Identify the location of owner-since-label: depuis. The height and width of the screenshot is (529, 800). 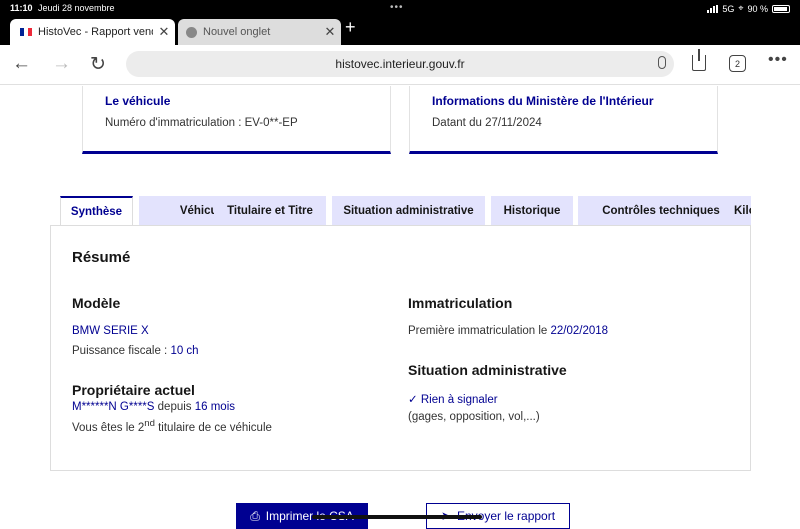
(174, 407).